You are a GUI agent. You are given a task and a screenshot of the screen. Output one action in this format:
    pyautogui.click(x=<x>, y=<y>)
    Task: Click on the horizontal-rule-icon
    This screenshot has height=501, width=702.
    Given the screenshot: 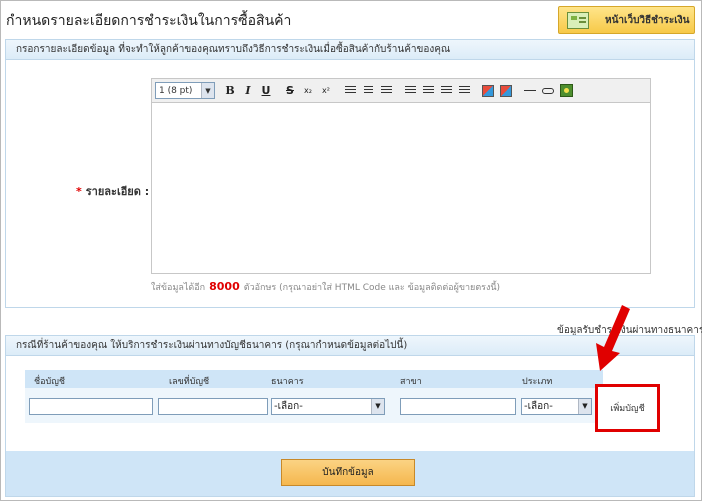 What is the action you would take?
    pyautogui.click(x=530, y=90)
    